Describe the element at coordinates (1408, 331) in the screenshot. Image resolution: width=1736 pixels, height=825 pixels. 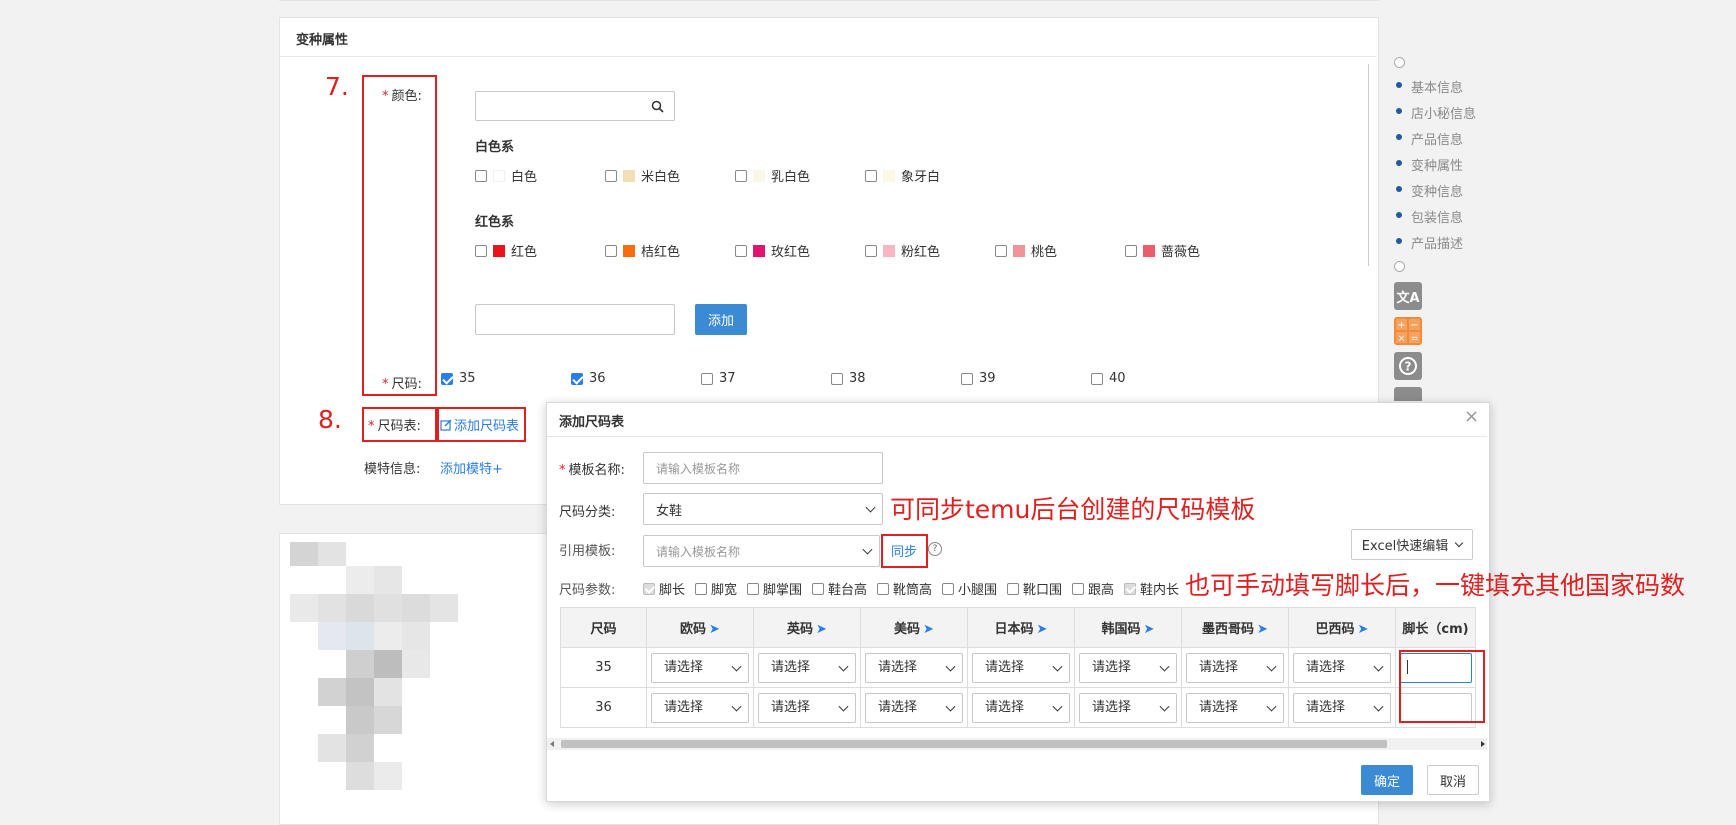
I see `calculator-icon: + − × =` at that location.